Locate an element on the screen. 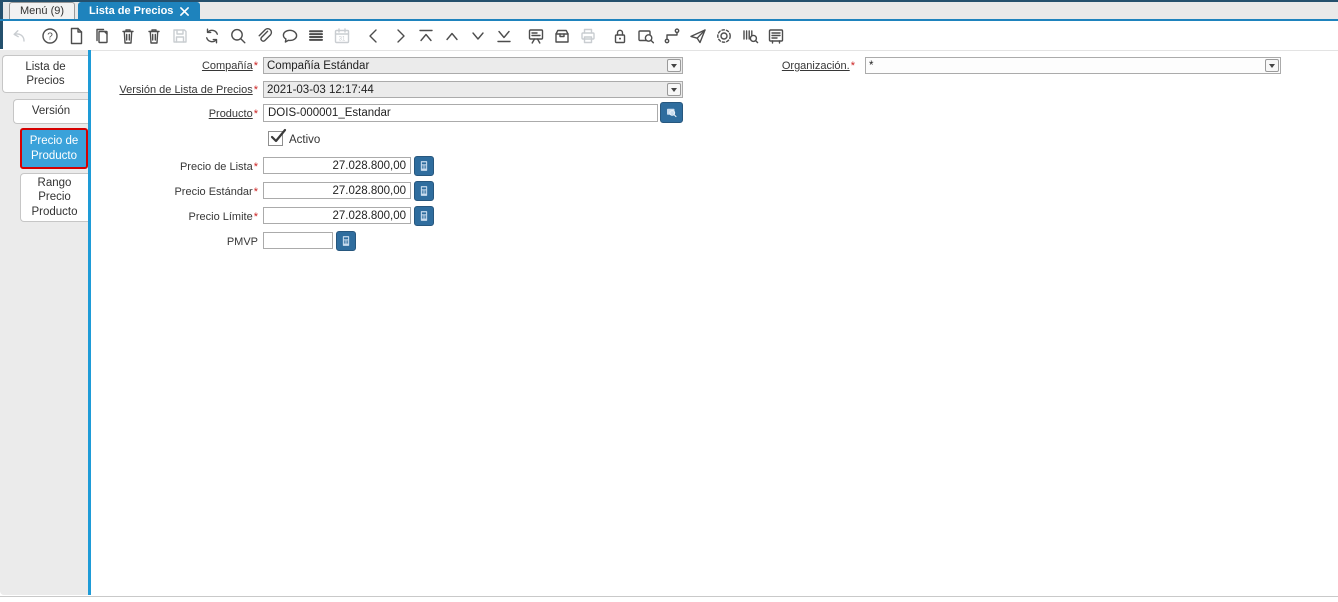 The width and height of the screenshot is (1338, 602). version-label-text: Versión de Lista de Precios is located at coordinates (185, 90).